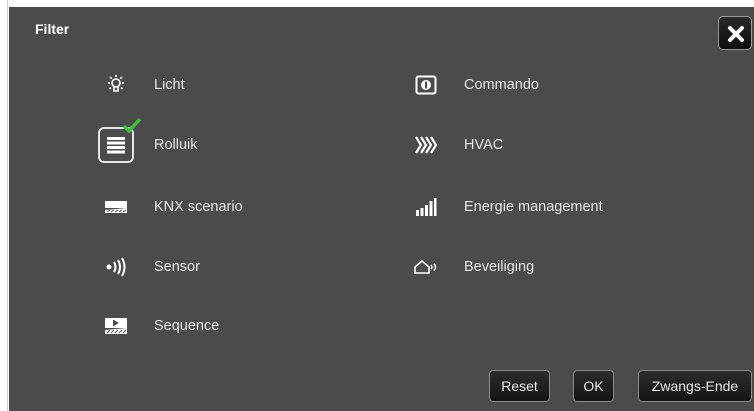 This screenshot has height=411, width=754. What do you see at coordinates (116, 207) in the screenshot?
I see `knx-scenario-icon` at bounding box center [116, 207].